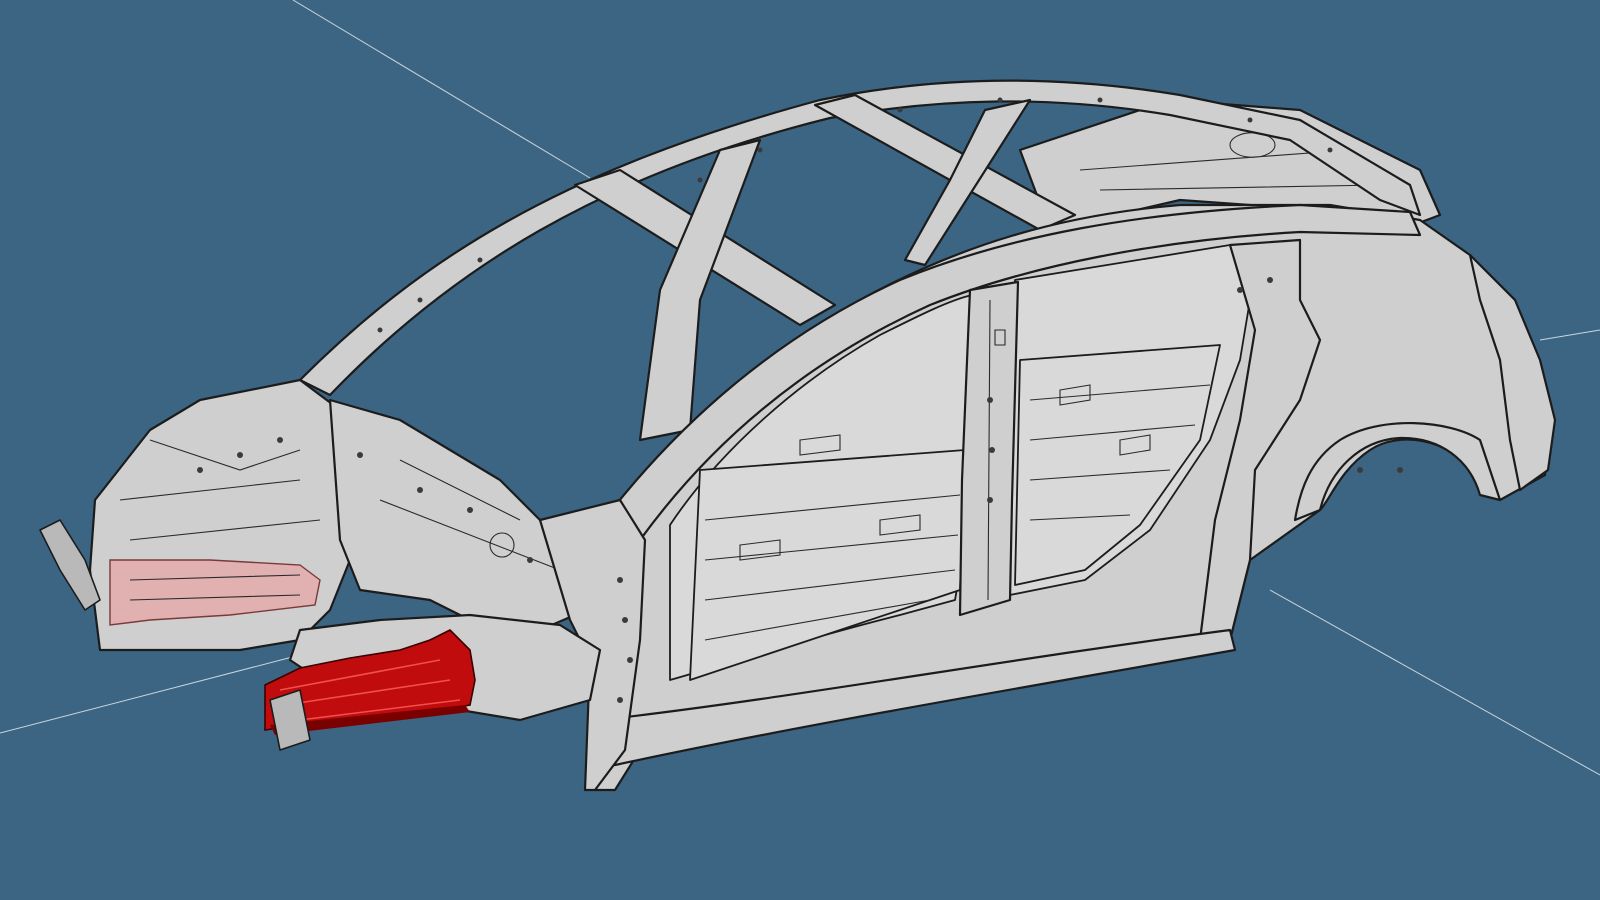  Describe the element at coordinates (441, 89) in the screenshot. I see `axis-line-x` at that location.